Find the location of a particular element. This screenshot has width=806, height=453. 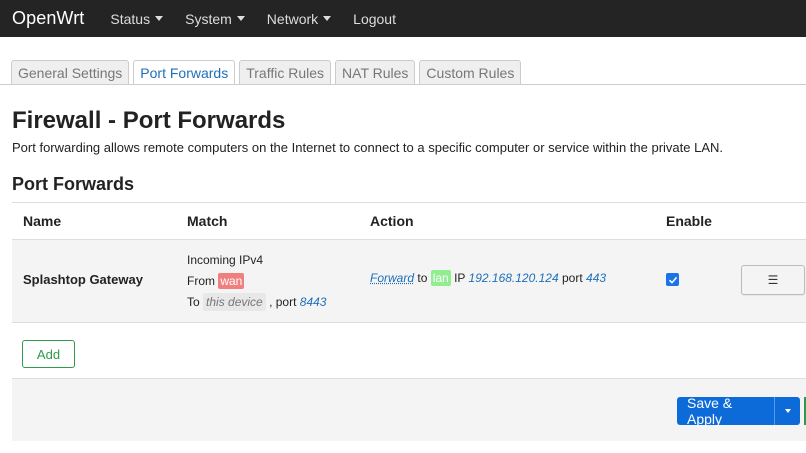

nav-system-label: System is located at coordinates (208, 18).